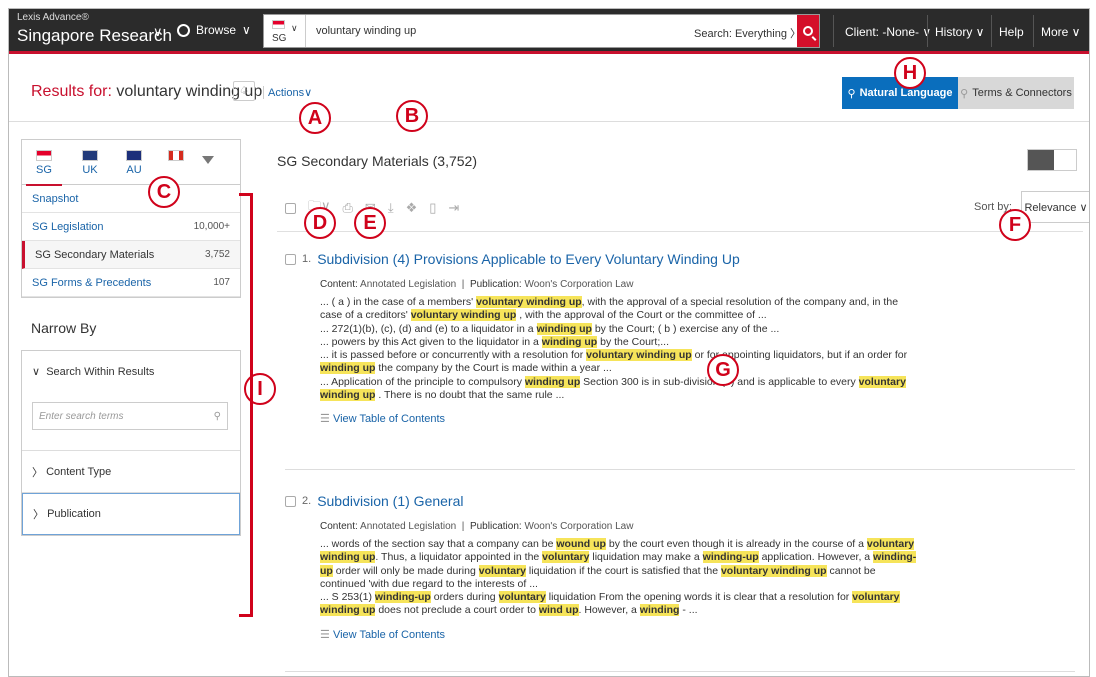 The image size is (1096, 677). Describe the element at coordinates (131, 199) in the screenshot. I see `category-snapshot: Snapshot` at that location.